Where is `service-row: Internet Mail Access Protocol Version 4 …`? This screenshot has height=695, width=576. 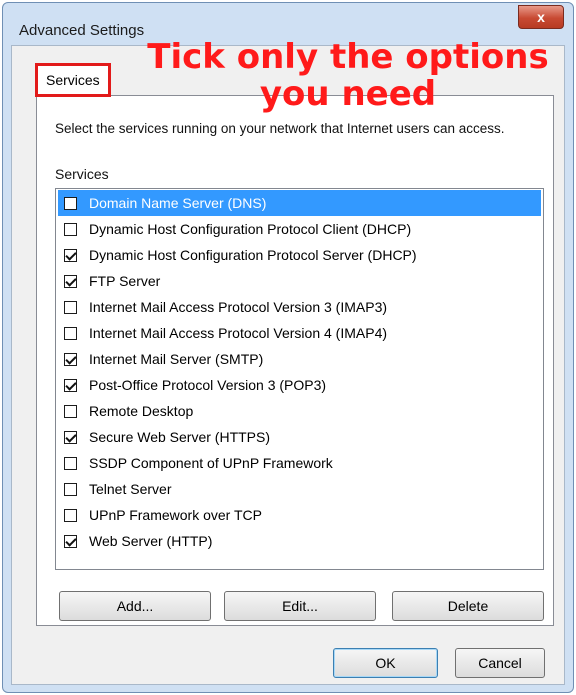
service-row: Internet Mail Access Protocol Version 4 … is located at coordinates (299, 333).